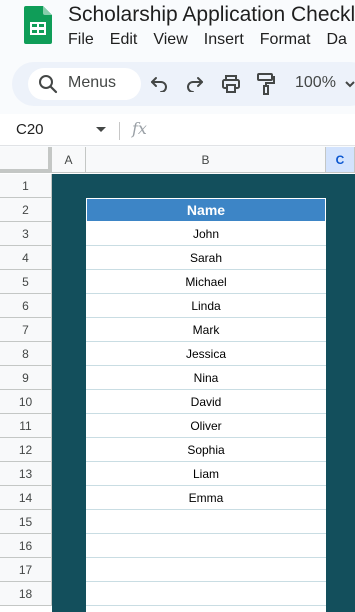  Describe the element at coordinates (206, 498) in the screenshot. I see `name-cell: Emma` at that location.